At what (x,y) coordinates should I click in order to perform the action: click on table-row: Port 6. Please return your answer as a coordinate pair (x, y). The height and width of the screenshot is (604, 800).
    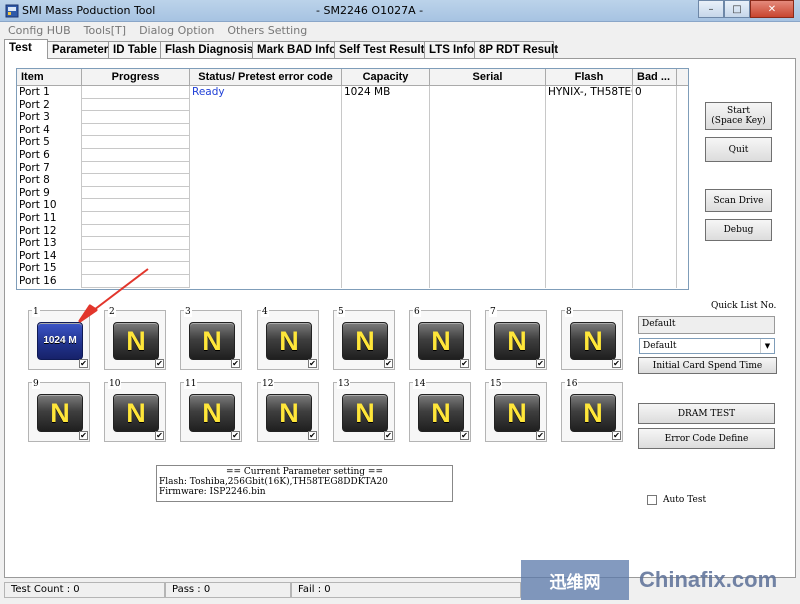
    Looking at the image, I should click on (347, 155).